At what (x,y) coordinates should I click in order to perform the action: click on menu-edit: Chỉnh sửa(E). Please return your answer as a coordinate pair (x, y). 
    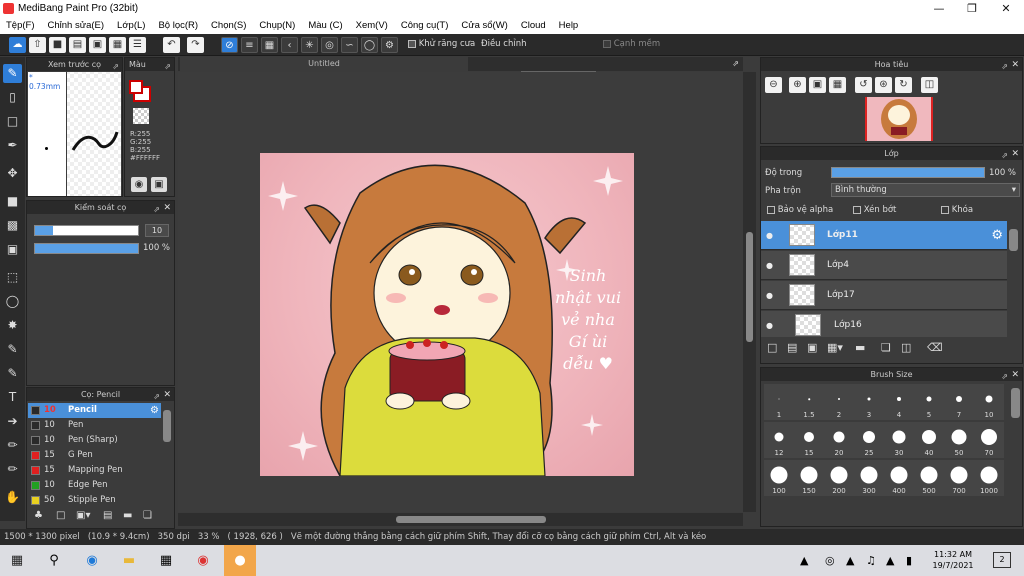
    Looking at the image, I should click on (76, 25).